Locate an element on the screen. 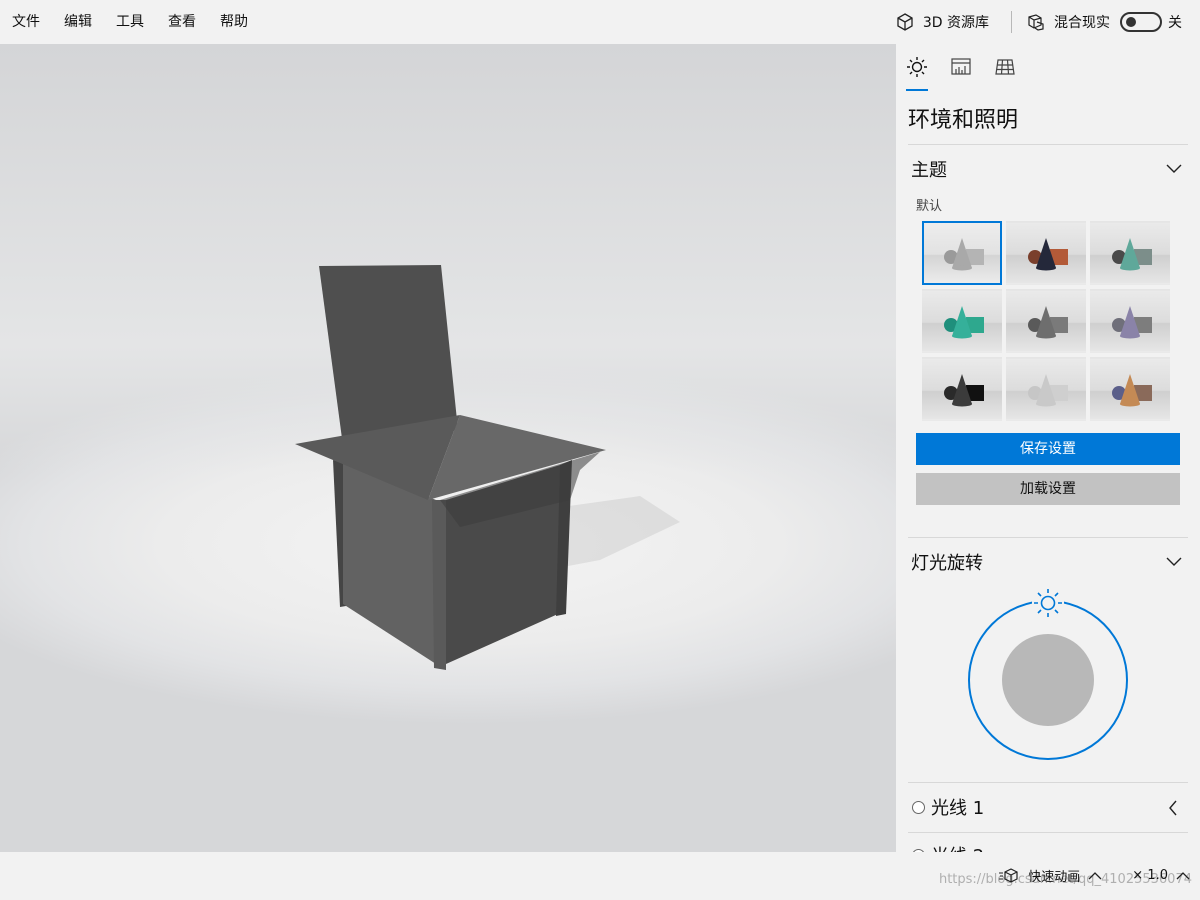 This screenshot has height=900, width=1200. top-right-controls: 3D 资源库 混合现实 关 is located at coordinates (1041, 22).